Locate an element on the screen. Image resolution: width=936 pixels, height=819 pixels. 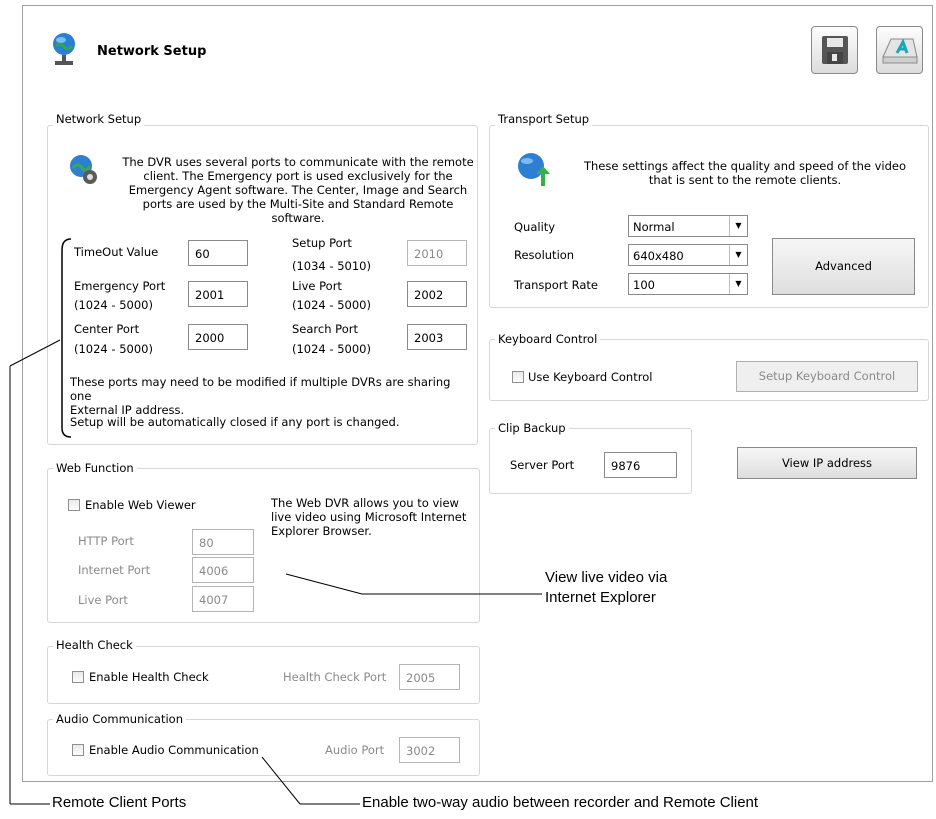
ports-annotation: Remote Client Ports is located at coordinates (119, 802).